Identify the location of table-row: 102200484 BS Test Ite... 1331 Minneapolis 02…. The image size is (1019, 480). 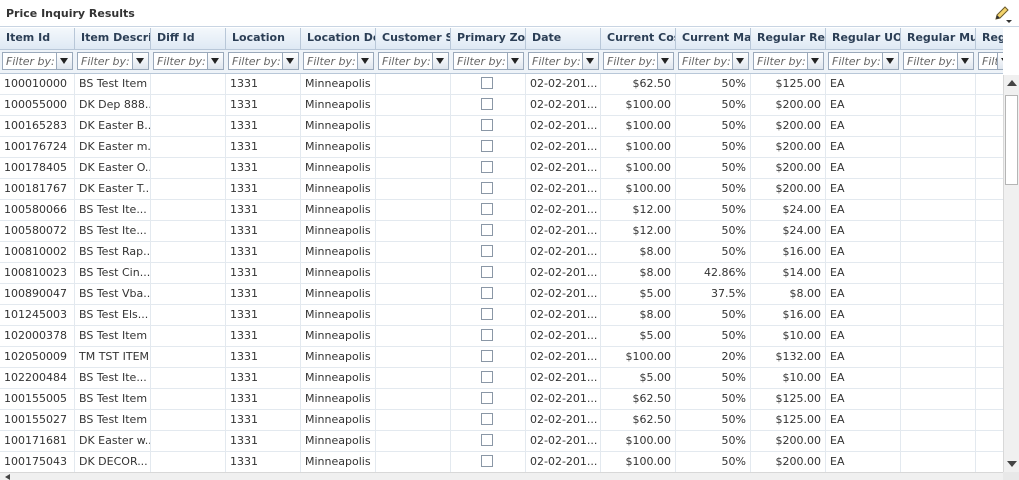
(501, 378).